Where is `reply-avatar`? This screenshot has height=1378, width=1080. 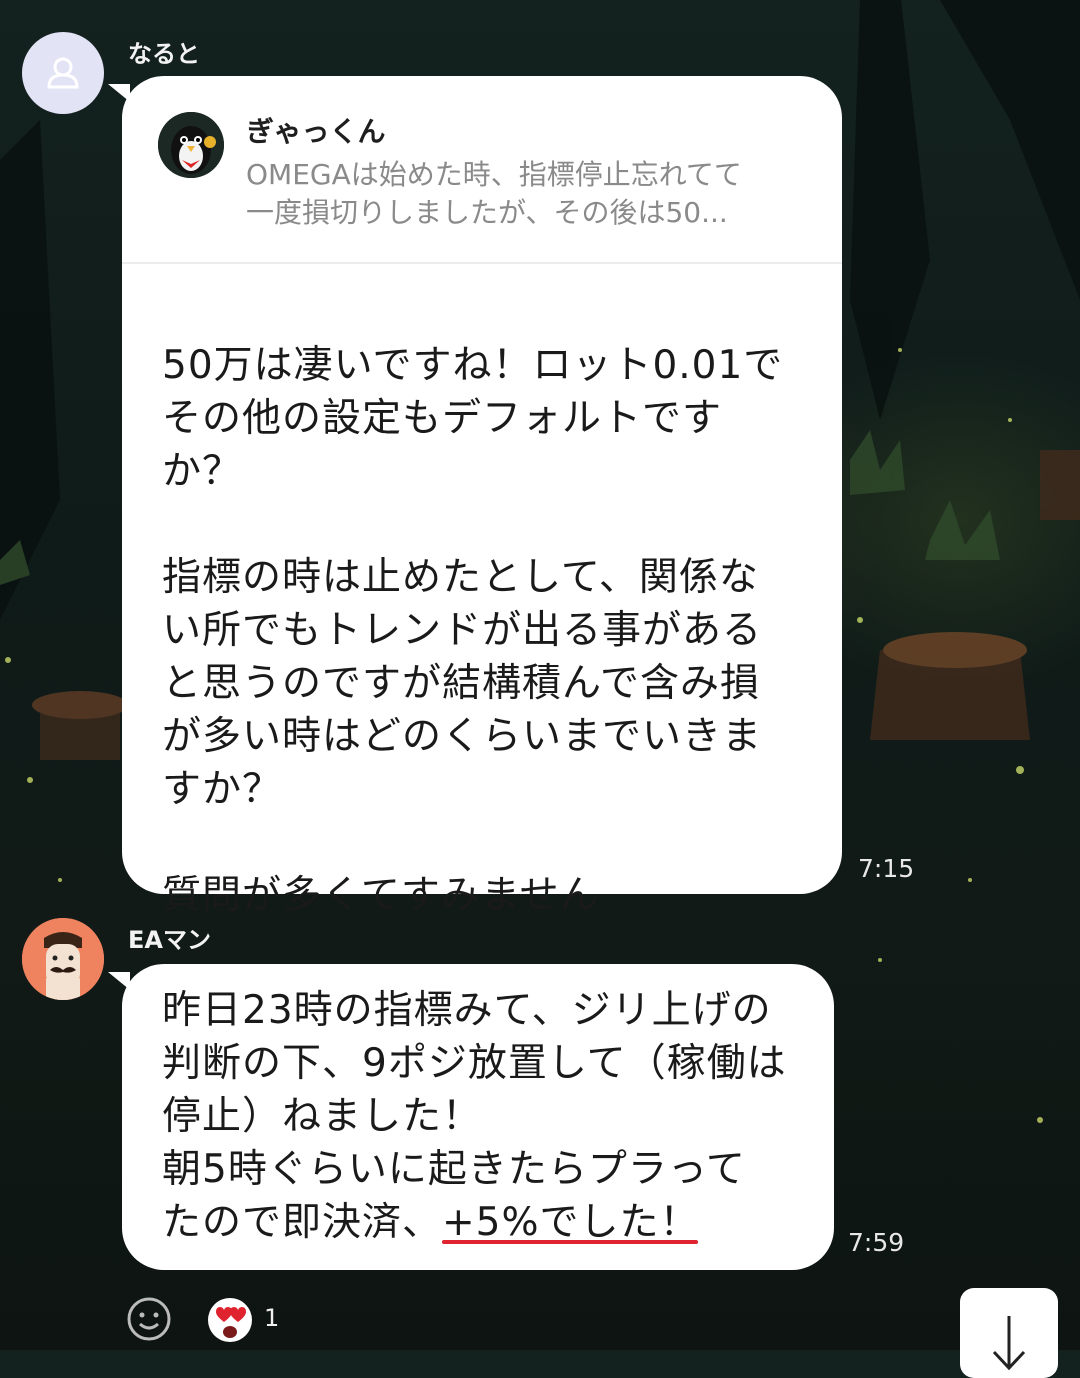
reply-avatar is located at coordinates (191, 145).